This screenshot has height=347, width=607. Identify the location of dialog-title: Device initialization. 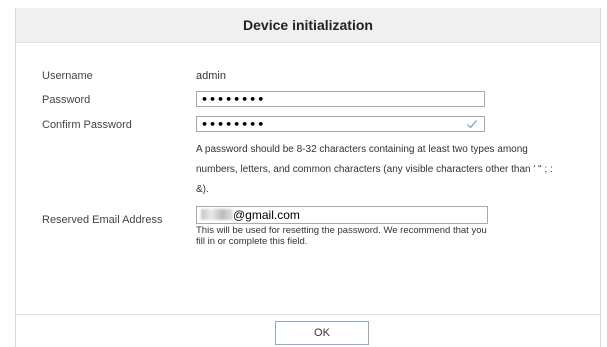
(308, 25).